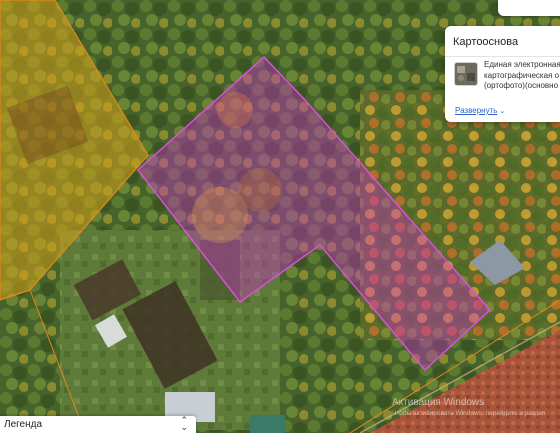  What do you see at coordinates (98, 424) in the screenshot?
I see `legend-select: Легенда ⌃ ⌄` at bounding box center [98, 424].